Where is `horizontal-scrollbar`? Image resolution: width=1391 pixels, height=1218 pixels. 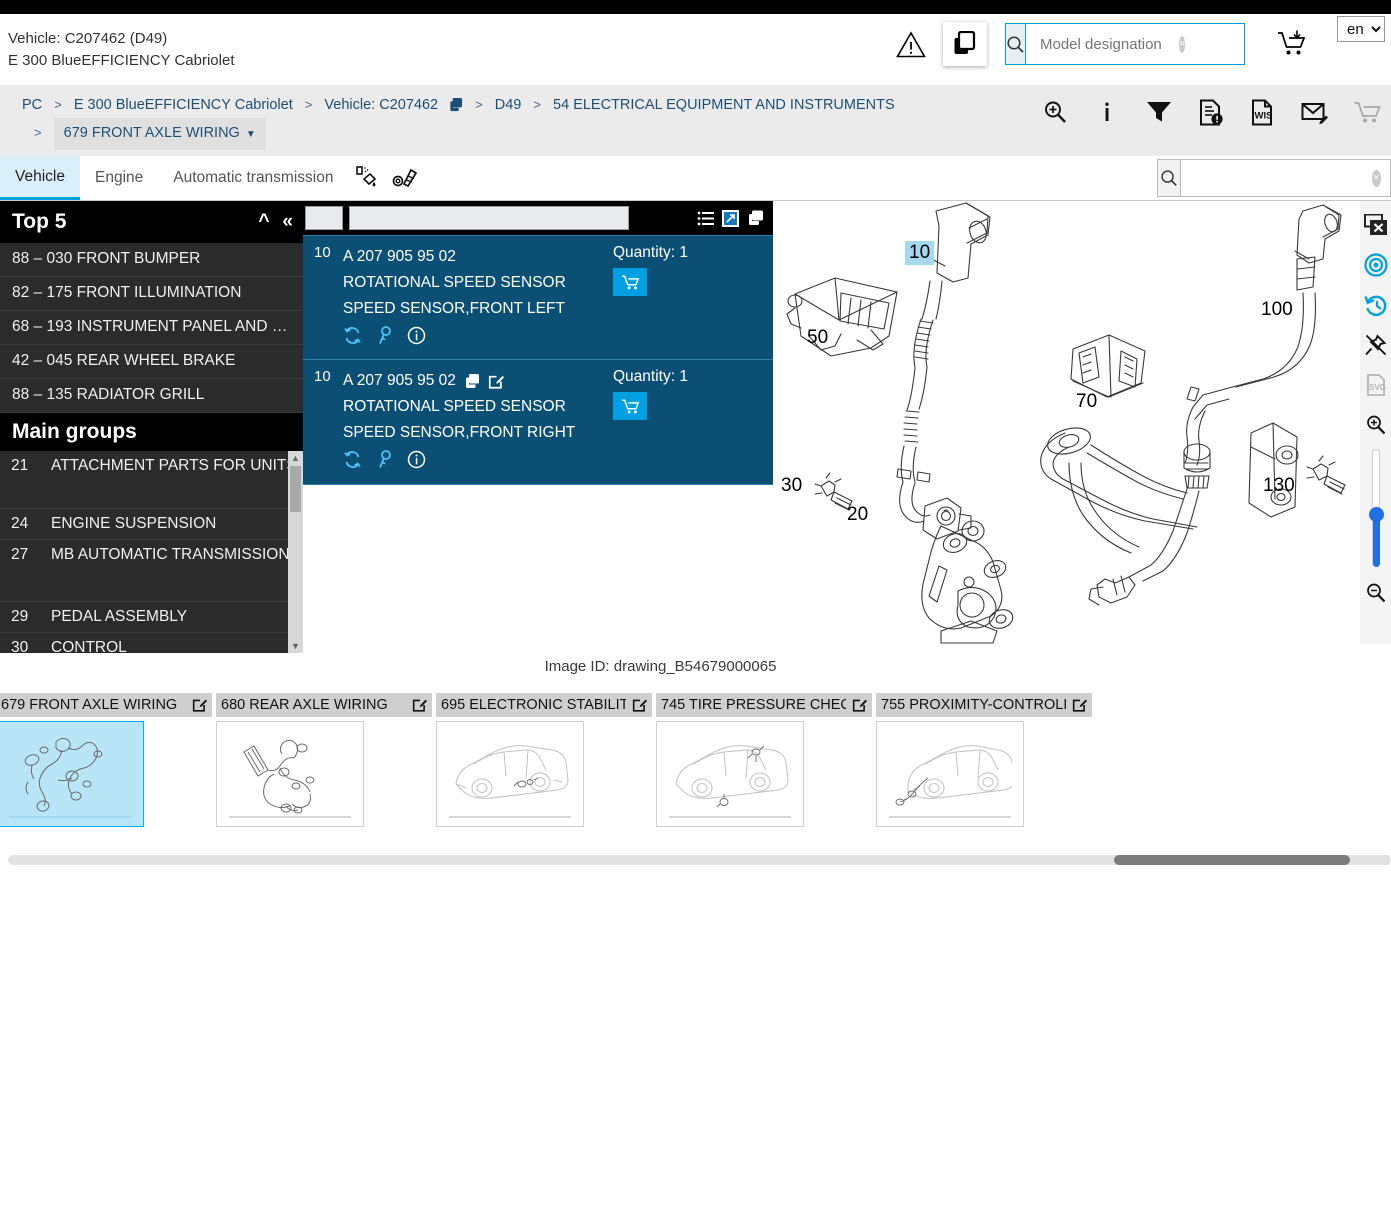
horizontal-scrollbar is located at coordinates (699, 860).